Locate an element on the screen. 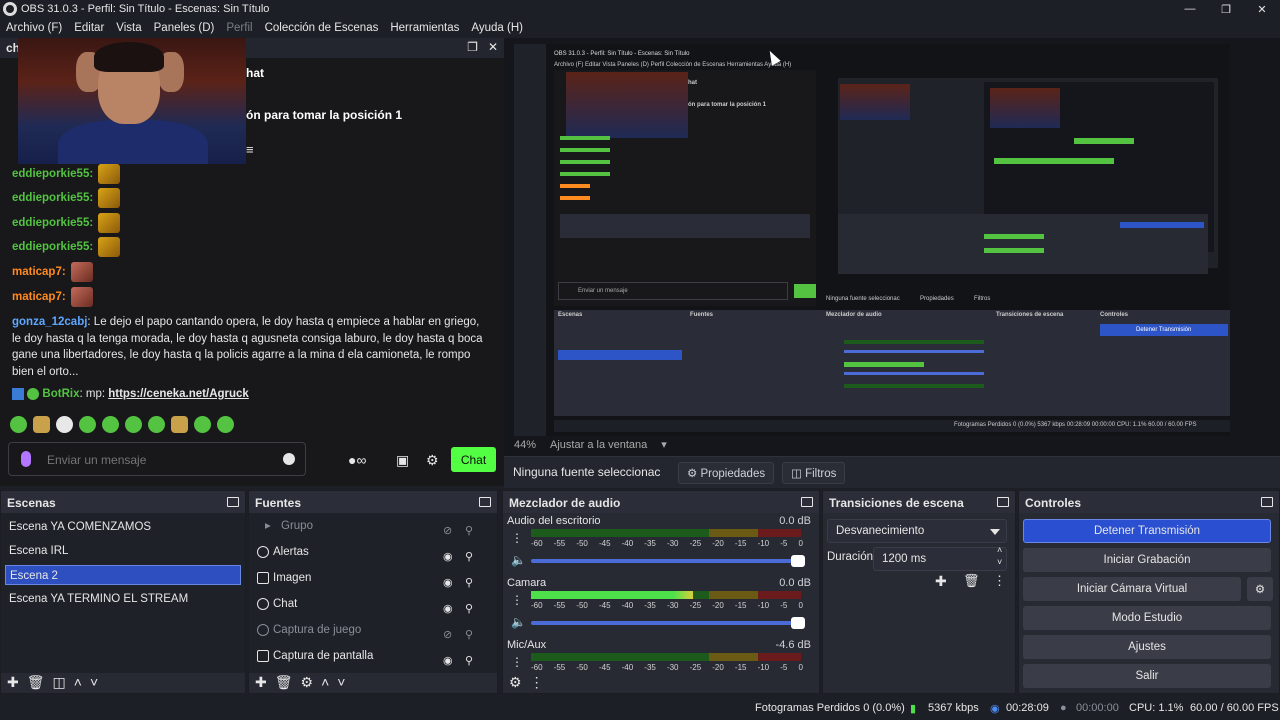 This screenshot has height=720, width=1280. fit-window-dropdown: Ajustar a la ventana is located at coordinates (598, 445).